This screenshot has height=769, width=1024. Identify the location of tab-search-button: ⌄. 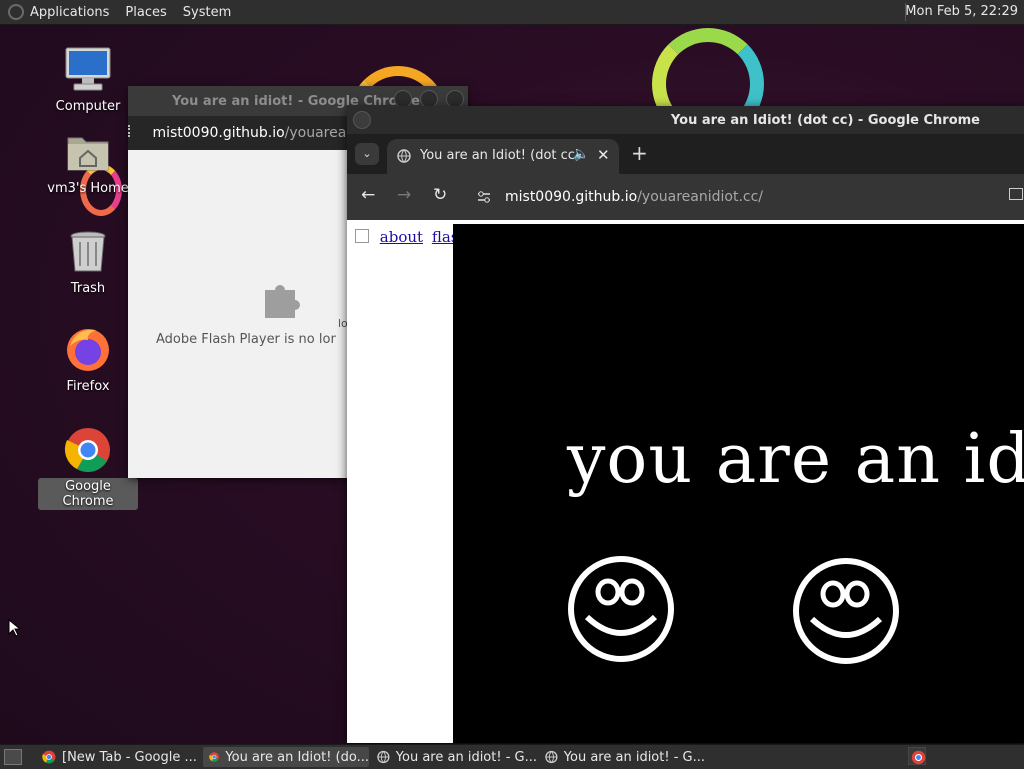
(367, 154).